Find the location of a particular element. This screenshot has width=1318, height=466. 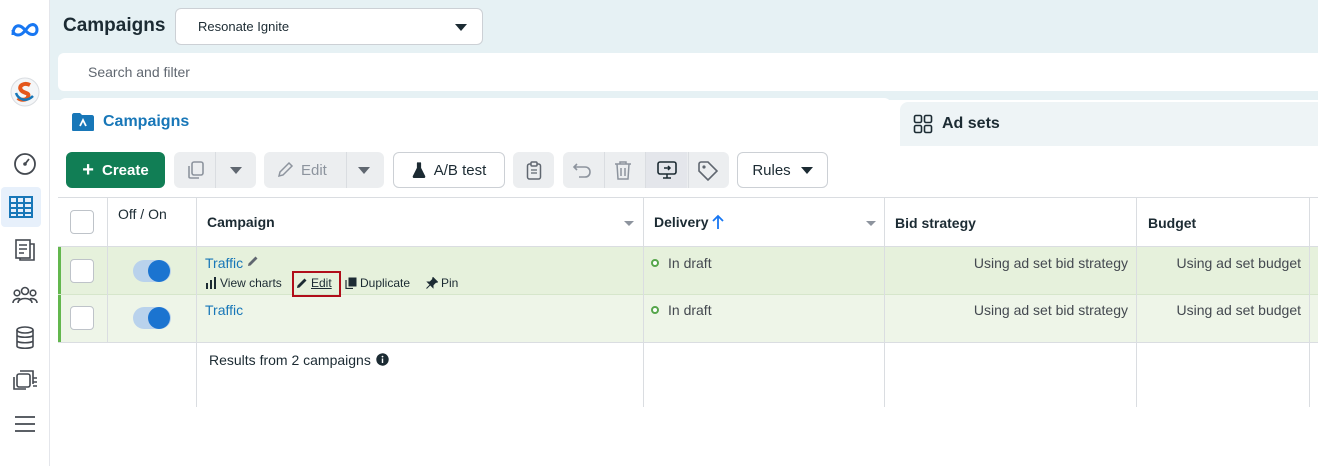

account-selector: Resonate Ignite is located at coordinates (329, 26).